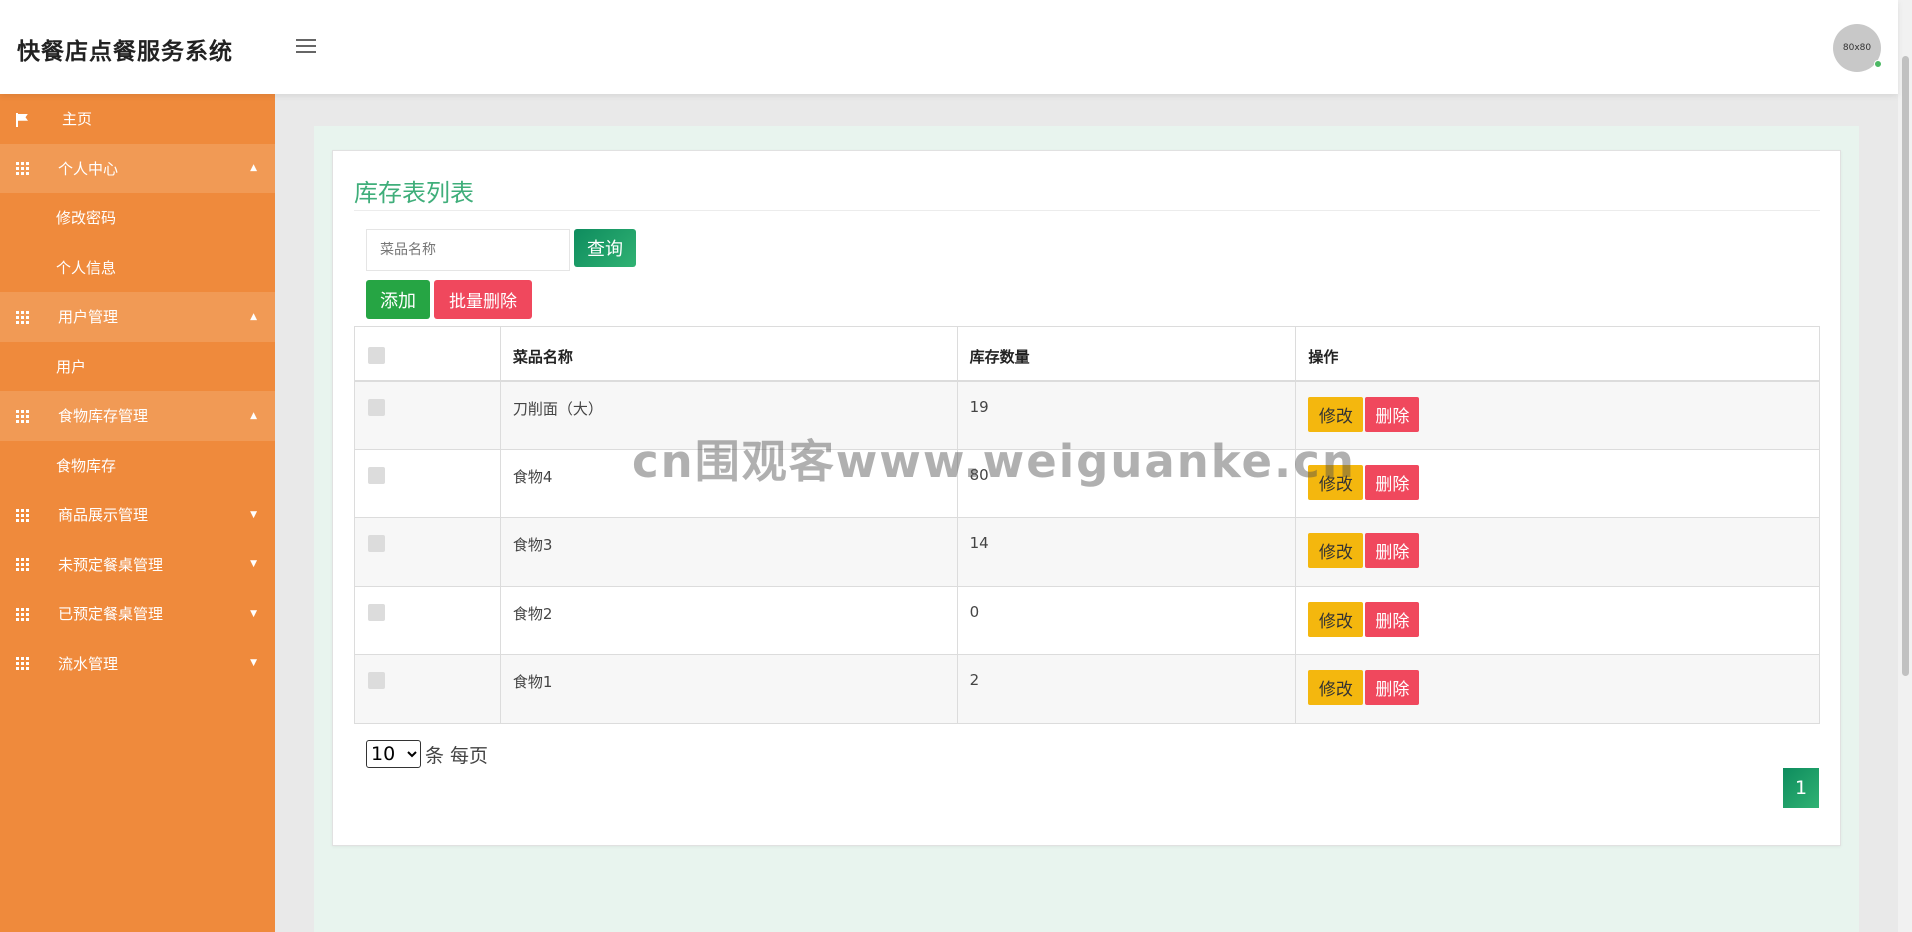 This screenshot has height=932, width=1912. What do you see at coordinates (88, 317) in the screenshot?
I see `sidebar-item-label: 用户管理` at bounding box center [88, 317].